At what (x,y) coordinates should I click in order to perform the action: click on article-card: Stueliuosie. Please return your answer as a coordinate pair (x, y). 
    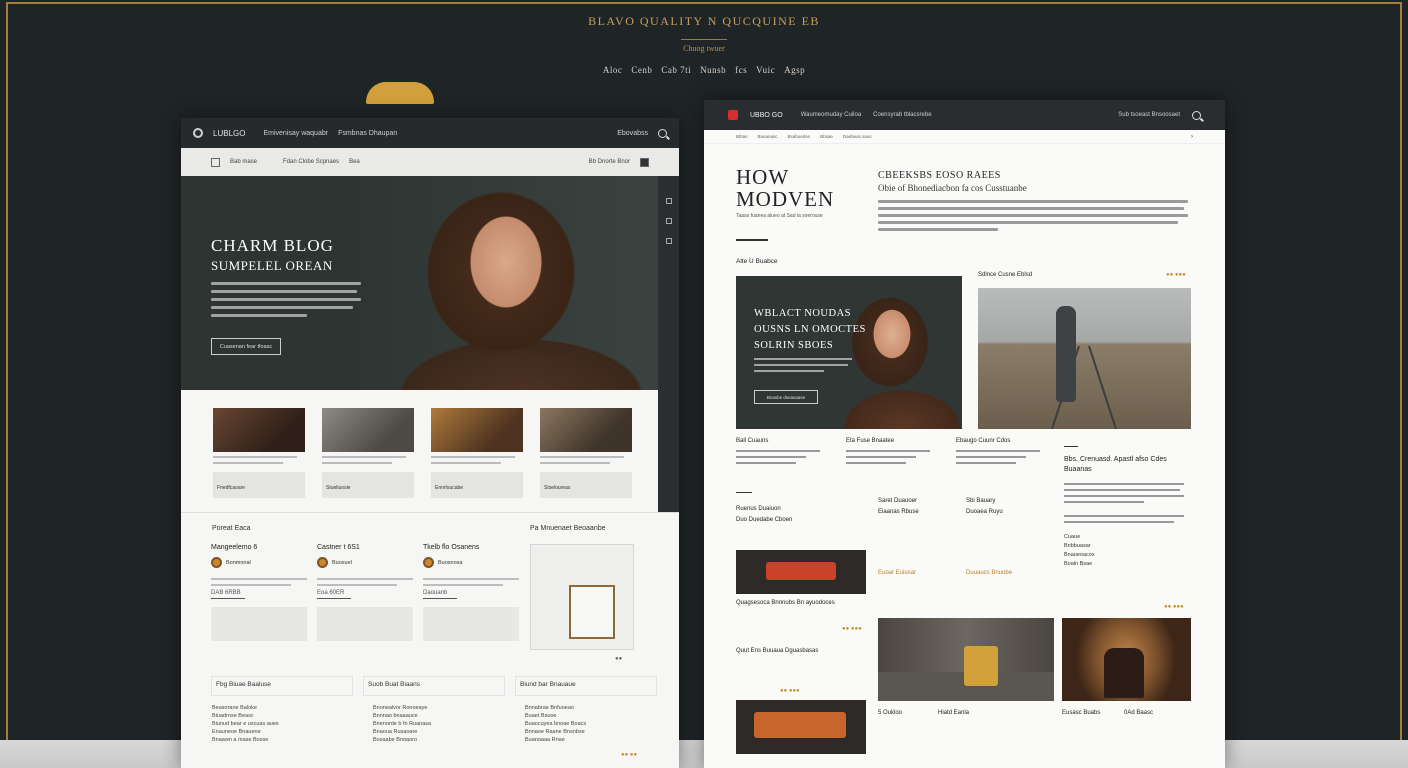
    Looking at the image, I should click on (368, 453).